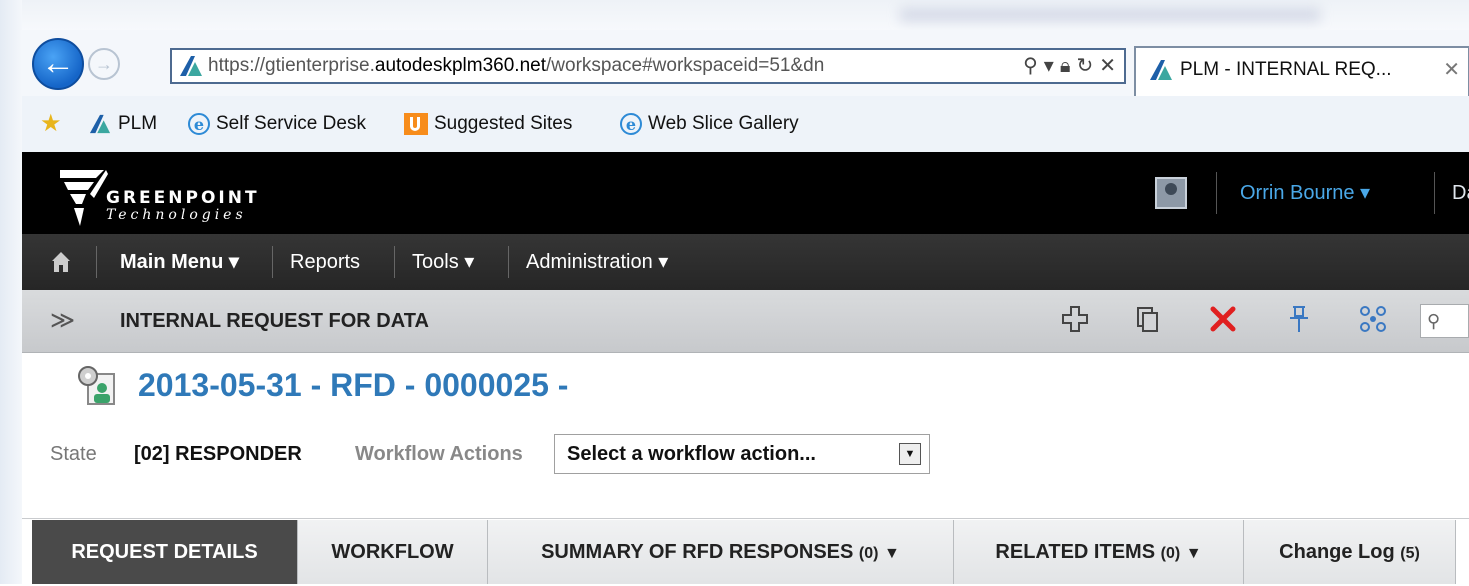  I want to click on state-label: State, so click(73, 454).